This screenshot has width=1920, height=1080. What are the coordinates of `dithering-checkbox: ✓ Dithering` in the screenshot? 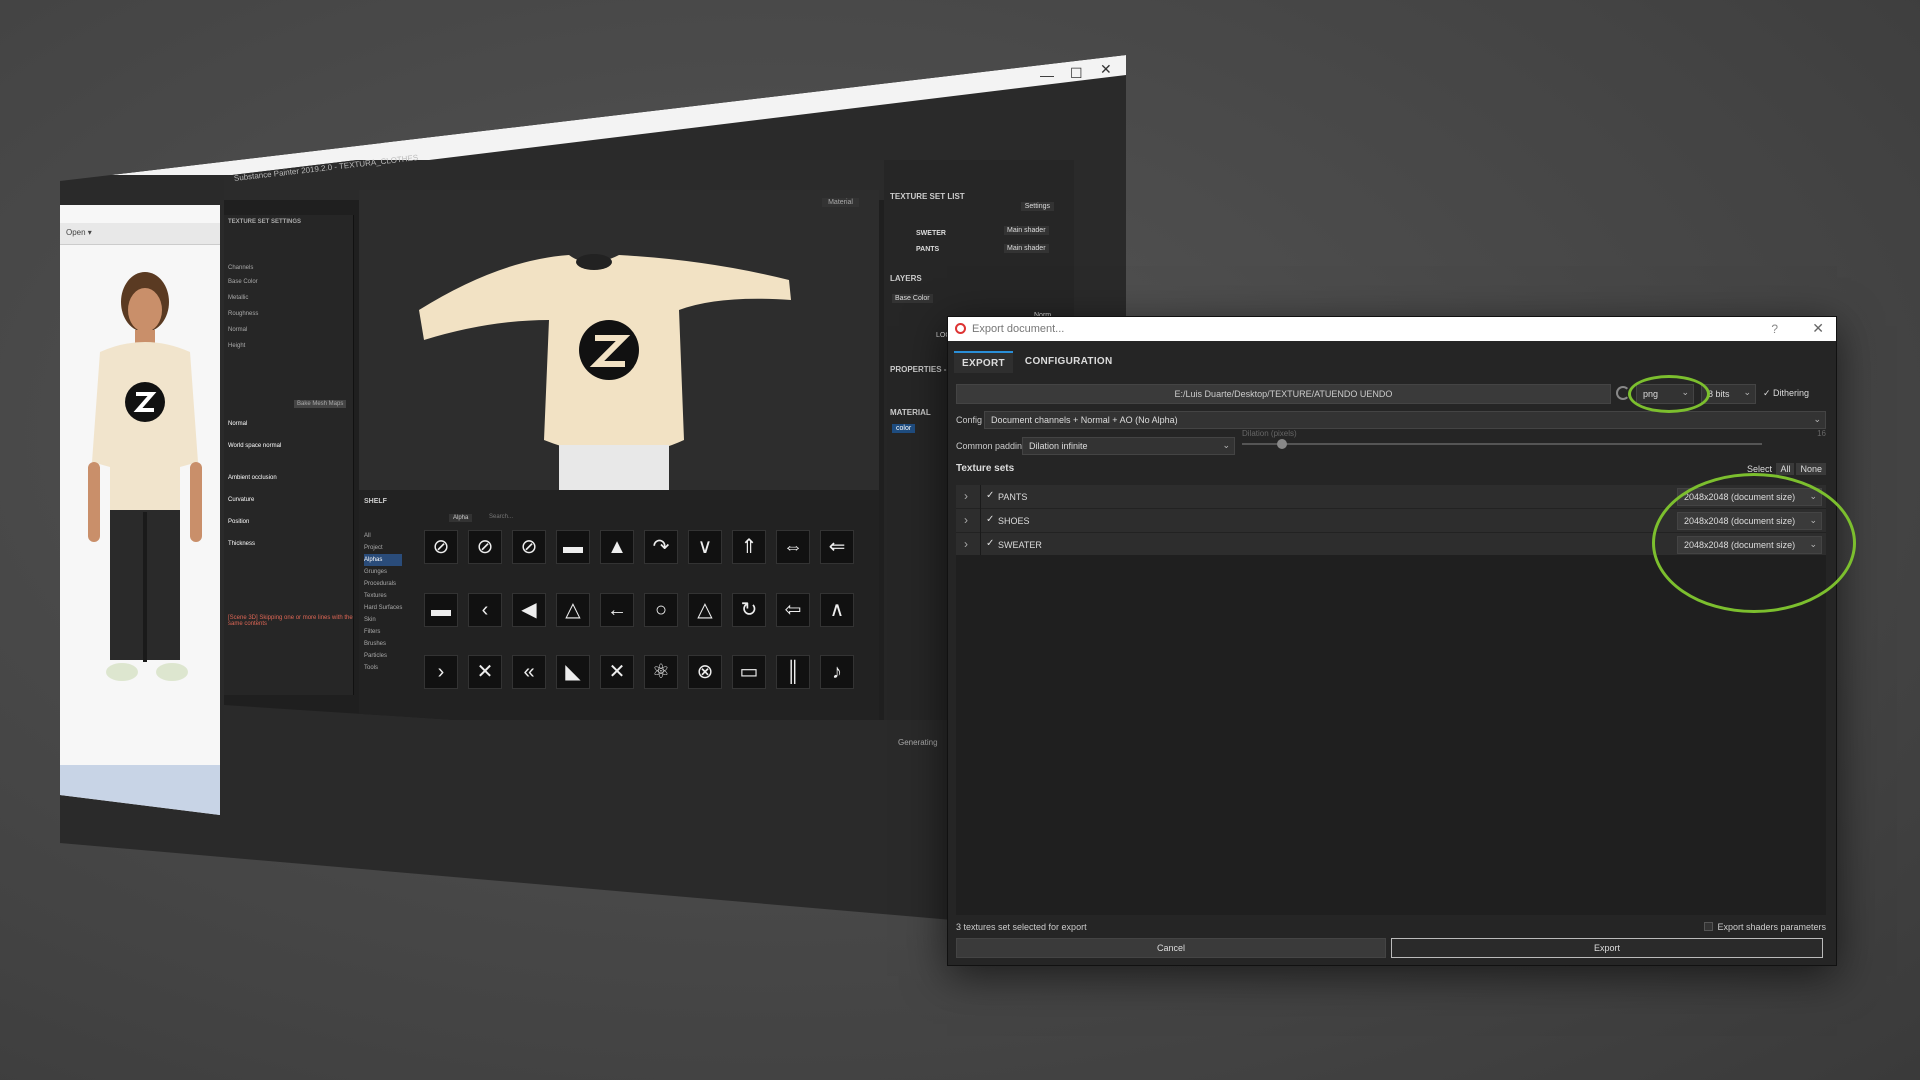 It's located at (1786, 393).